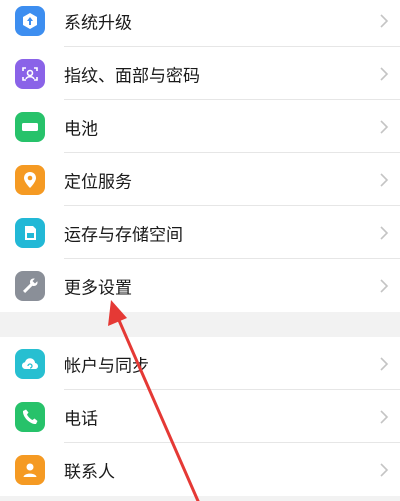 The image size is (400, 501). What do you see at coordinates (30, 416) in the screenshot?
I see `phone-icon` at bounding box center [30, 416].